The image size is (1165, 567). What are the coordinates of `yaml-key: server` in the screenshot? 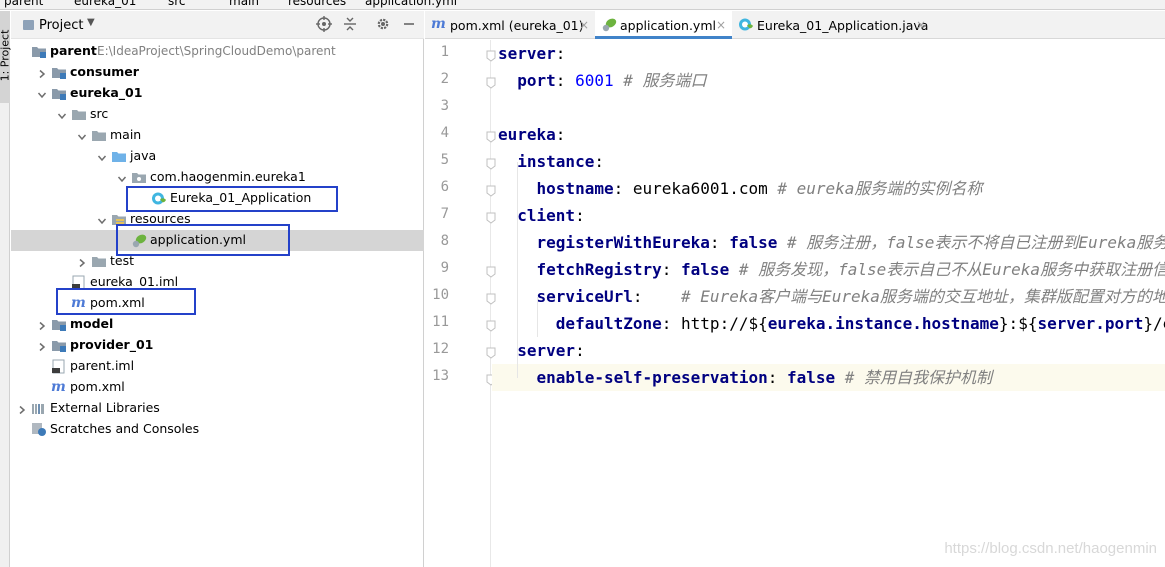 It's located at (546, 350).